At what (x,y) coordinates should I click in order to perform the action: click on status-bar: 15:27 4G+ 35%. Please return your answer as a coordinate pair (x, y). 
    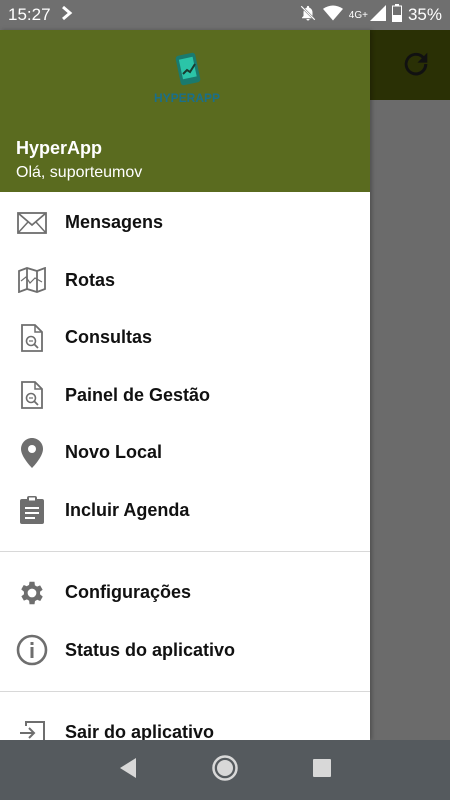
    Looking at the image, I should click on (225, 15).